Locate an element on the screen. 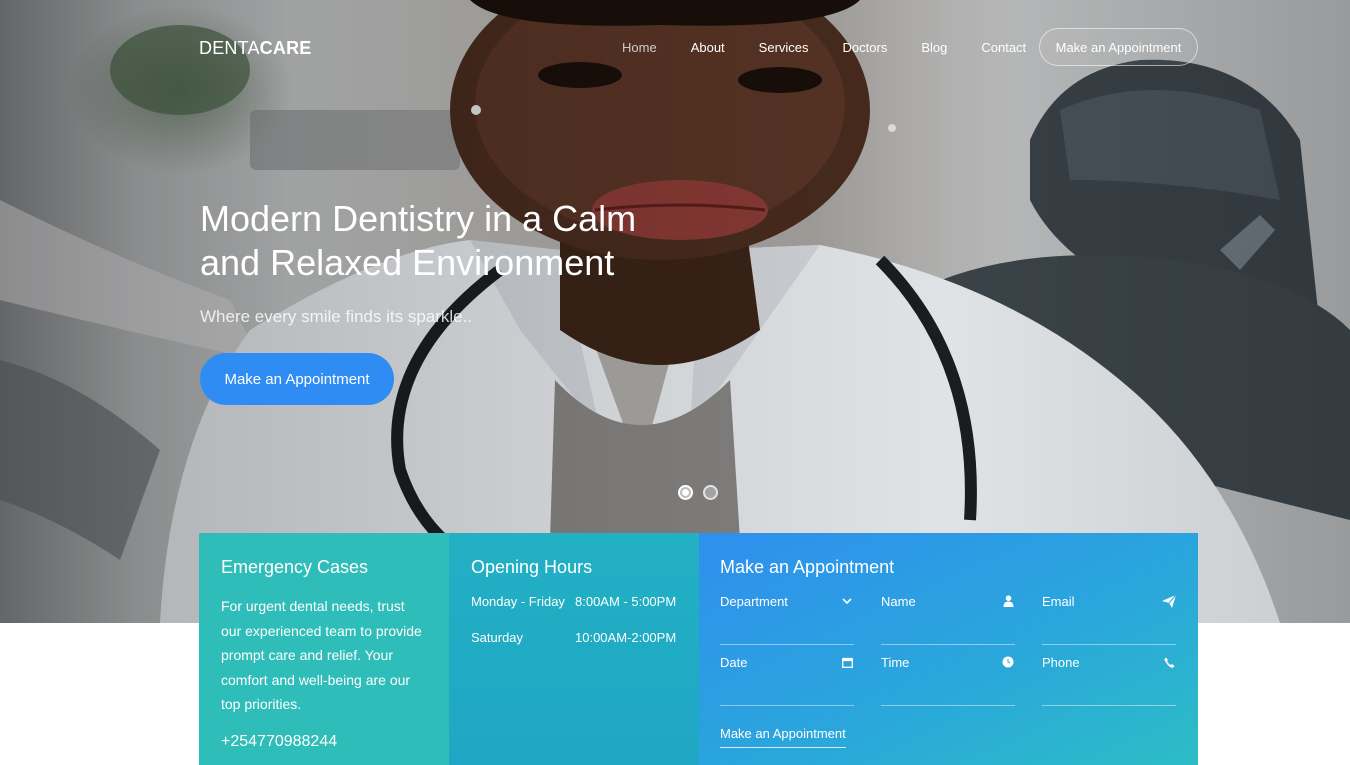 This screenshot has width=1350, height=765. logo: DENTACARE is located at coordinates (255, 48).